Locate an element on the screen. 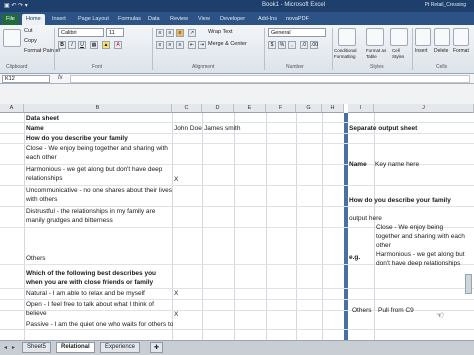 Image resolution: width=474 pixels, height=355 pixels. mark-natural-cell: X is located at coordinates (176, 293).